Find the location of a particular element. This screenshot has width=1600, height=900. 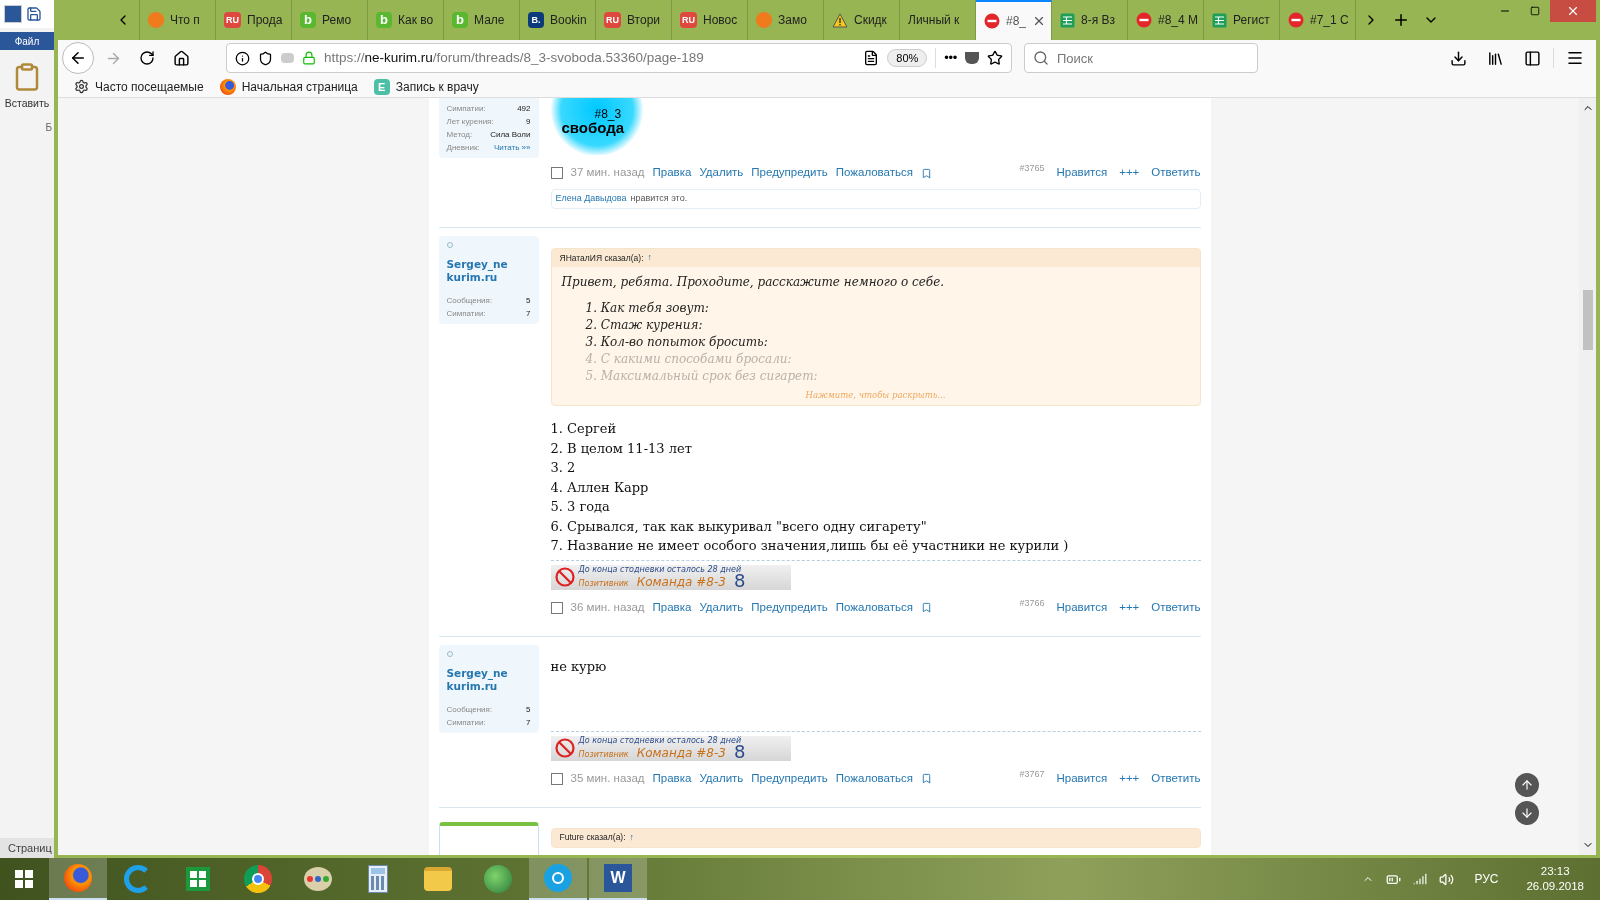

search-box: Поиск is located at coordinates (1141, 58).